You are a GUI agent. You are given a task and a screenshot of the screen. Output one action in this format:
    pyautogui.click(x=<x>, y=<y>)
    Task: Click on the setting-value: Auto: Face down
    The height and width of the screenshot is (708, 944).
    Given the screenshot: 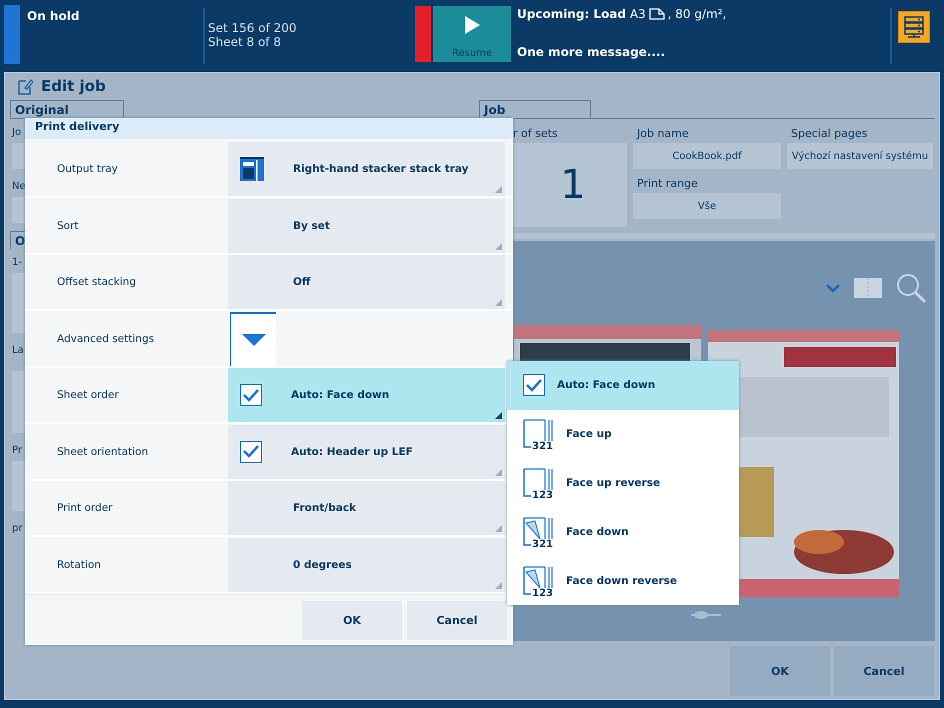 What is the action you would take?
    pyautogui.click(x=366, y=395)
    